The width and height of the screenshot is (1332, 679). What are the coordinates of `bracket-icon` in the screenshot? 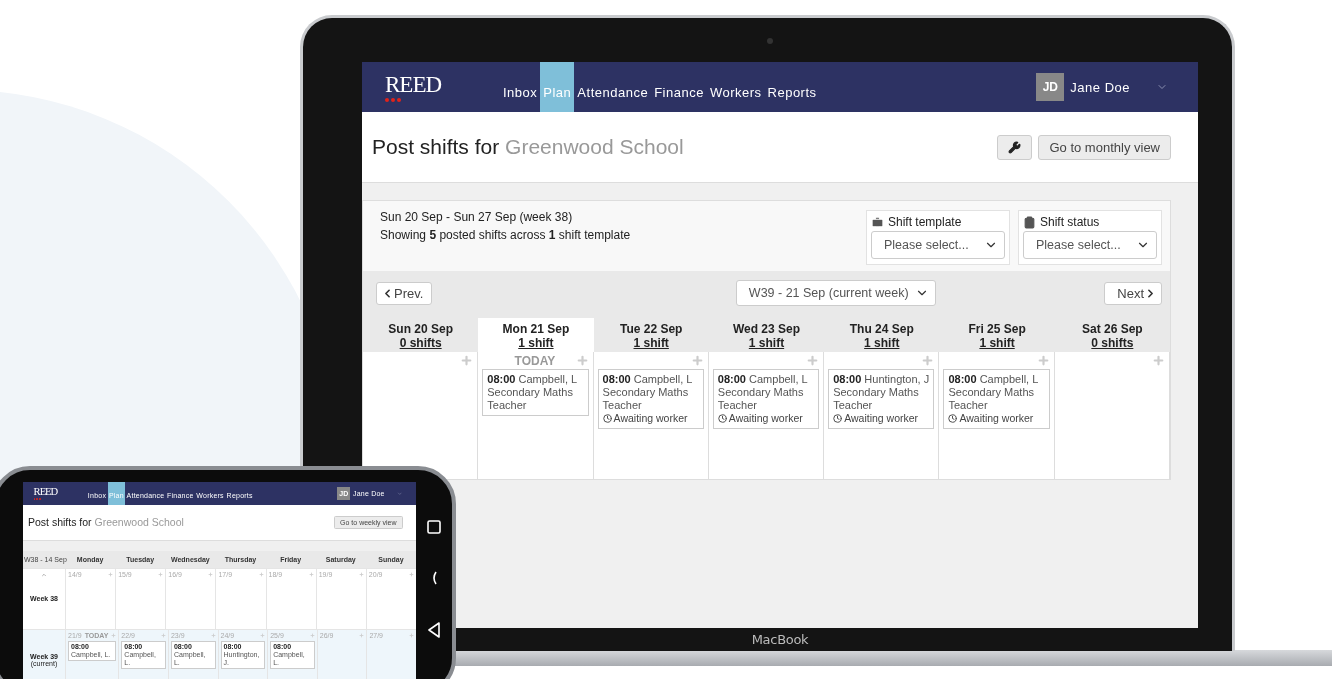 It's located at (434, 578).